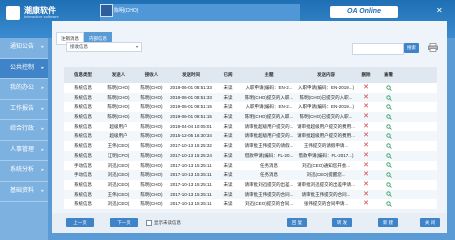 This screenshot has height=240, width=455. Describe the element at coordinates (191, 75) in the screenshot. I see `col-header-time: 发送时间` at that location.